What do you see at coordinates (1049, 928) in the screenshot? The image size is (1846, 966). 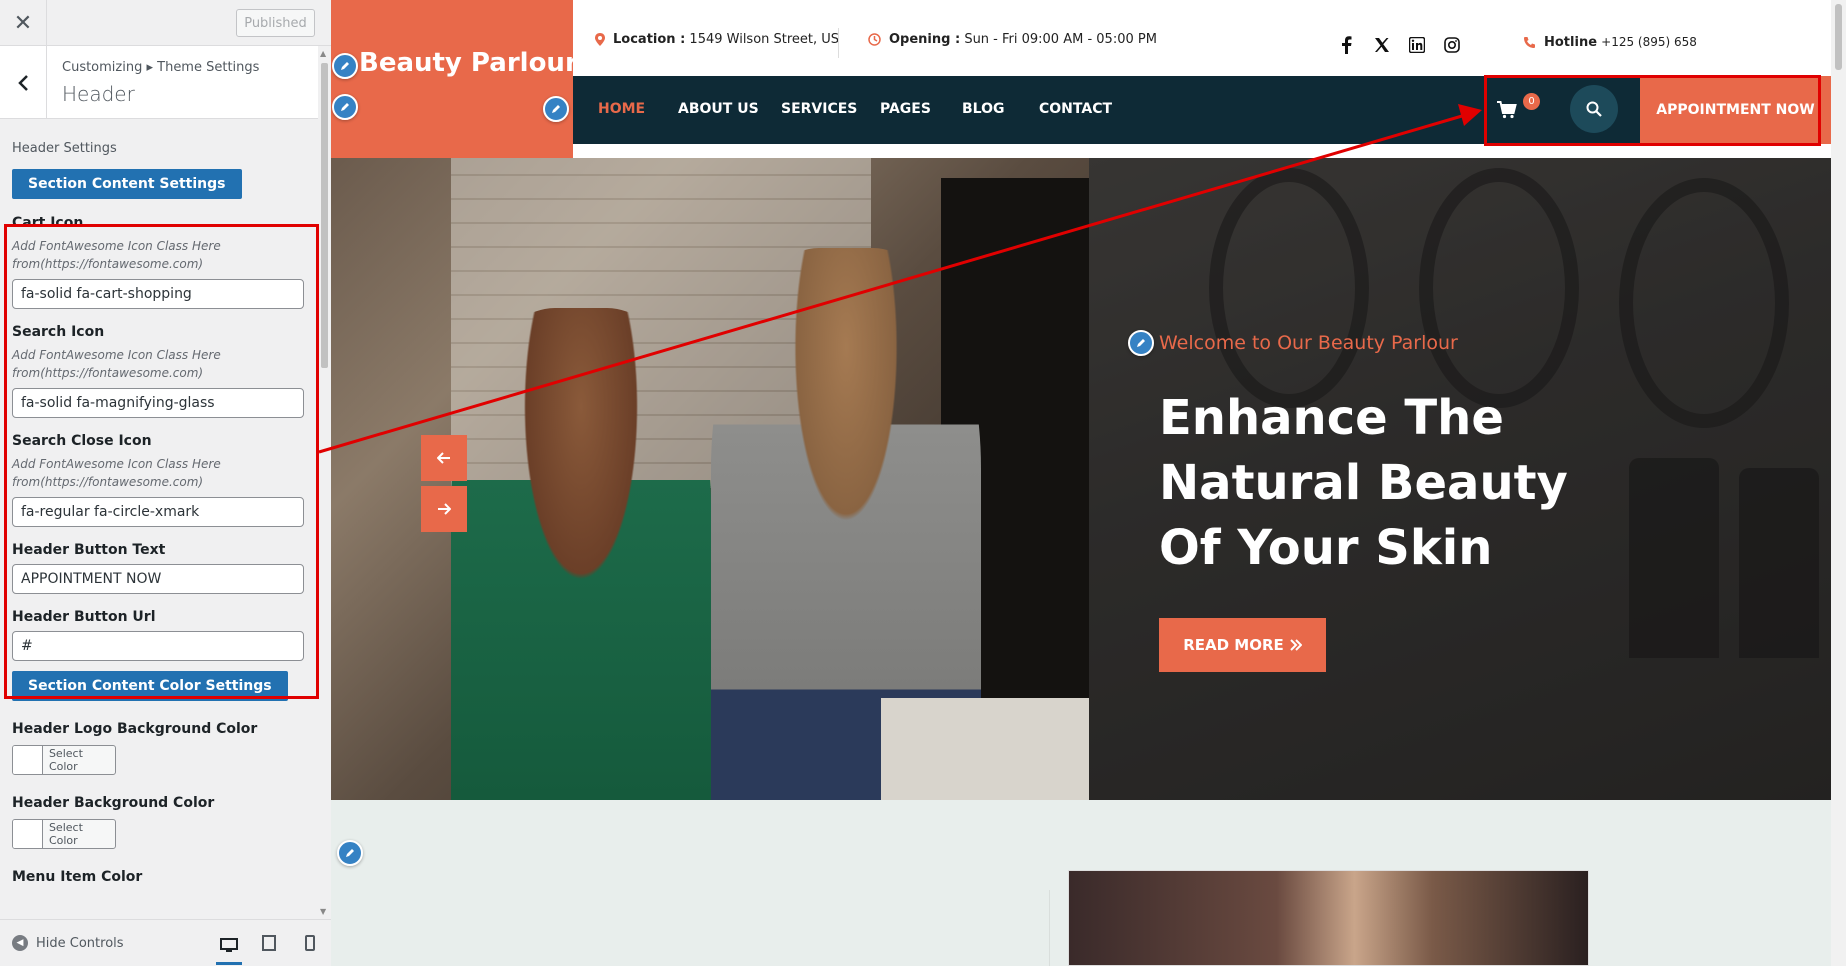 I see `divider` at bounding box center [1049, 928].